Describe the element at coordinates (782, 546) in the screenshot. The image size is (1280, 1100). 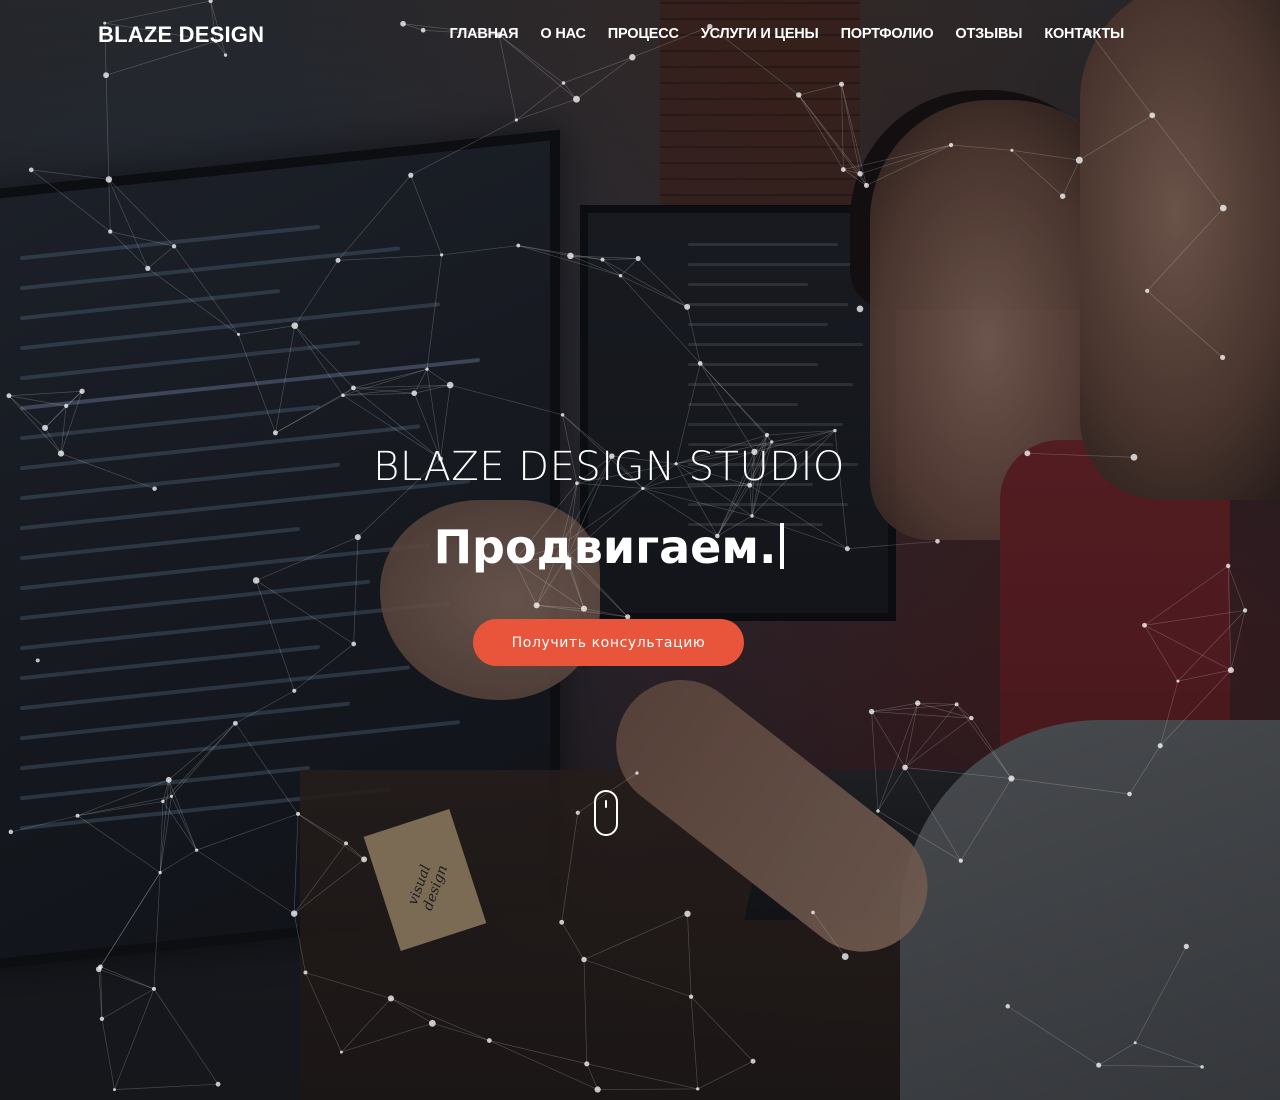
I see `typing-cursor` at that location.